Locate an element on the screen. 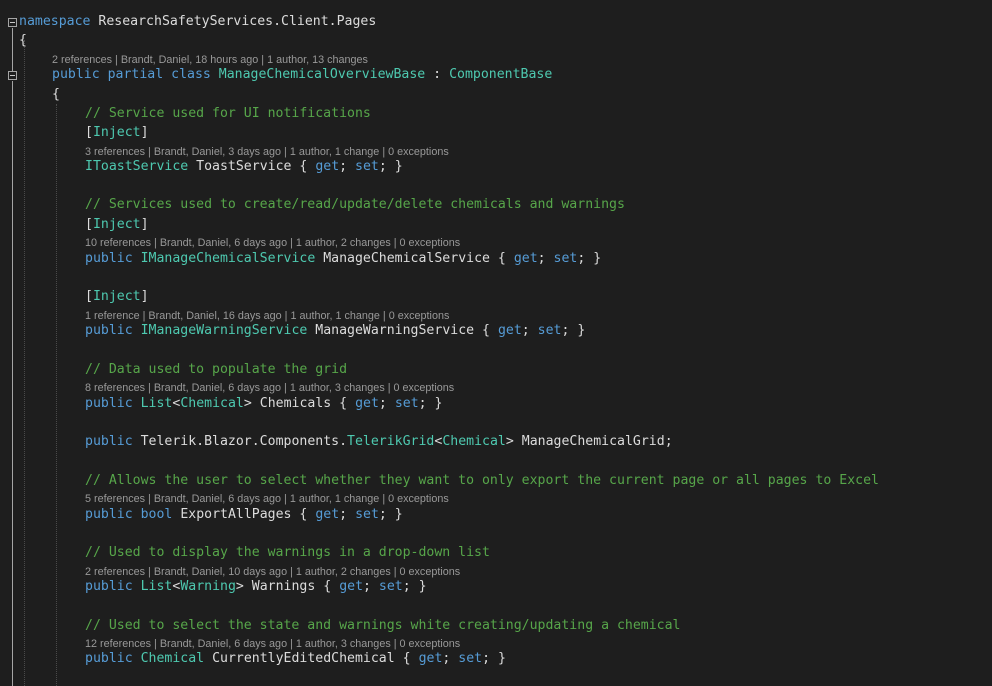  type-name: TelerikGrid is located at coordinates (391, 441).